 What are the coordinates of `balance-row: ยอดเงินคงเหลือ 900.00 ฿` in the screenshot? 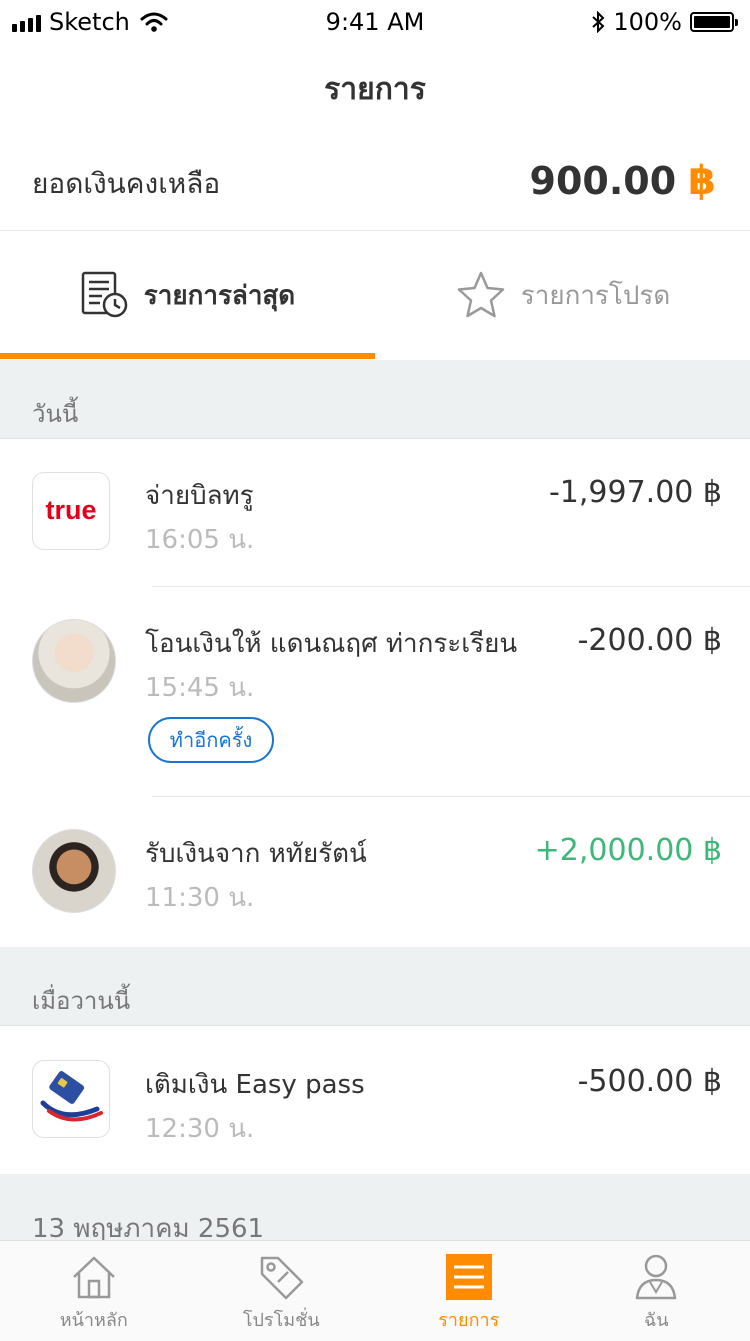 It's located at (375, 185).